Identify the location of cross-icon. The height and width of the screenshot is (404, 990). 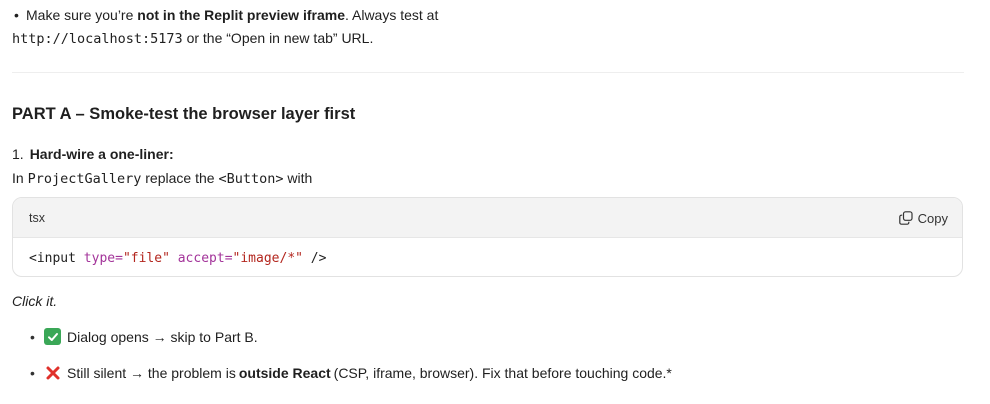
(52, 372).